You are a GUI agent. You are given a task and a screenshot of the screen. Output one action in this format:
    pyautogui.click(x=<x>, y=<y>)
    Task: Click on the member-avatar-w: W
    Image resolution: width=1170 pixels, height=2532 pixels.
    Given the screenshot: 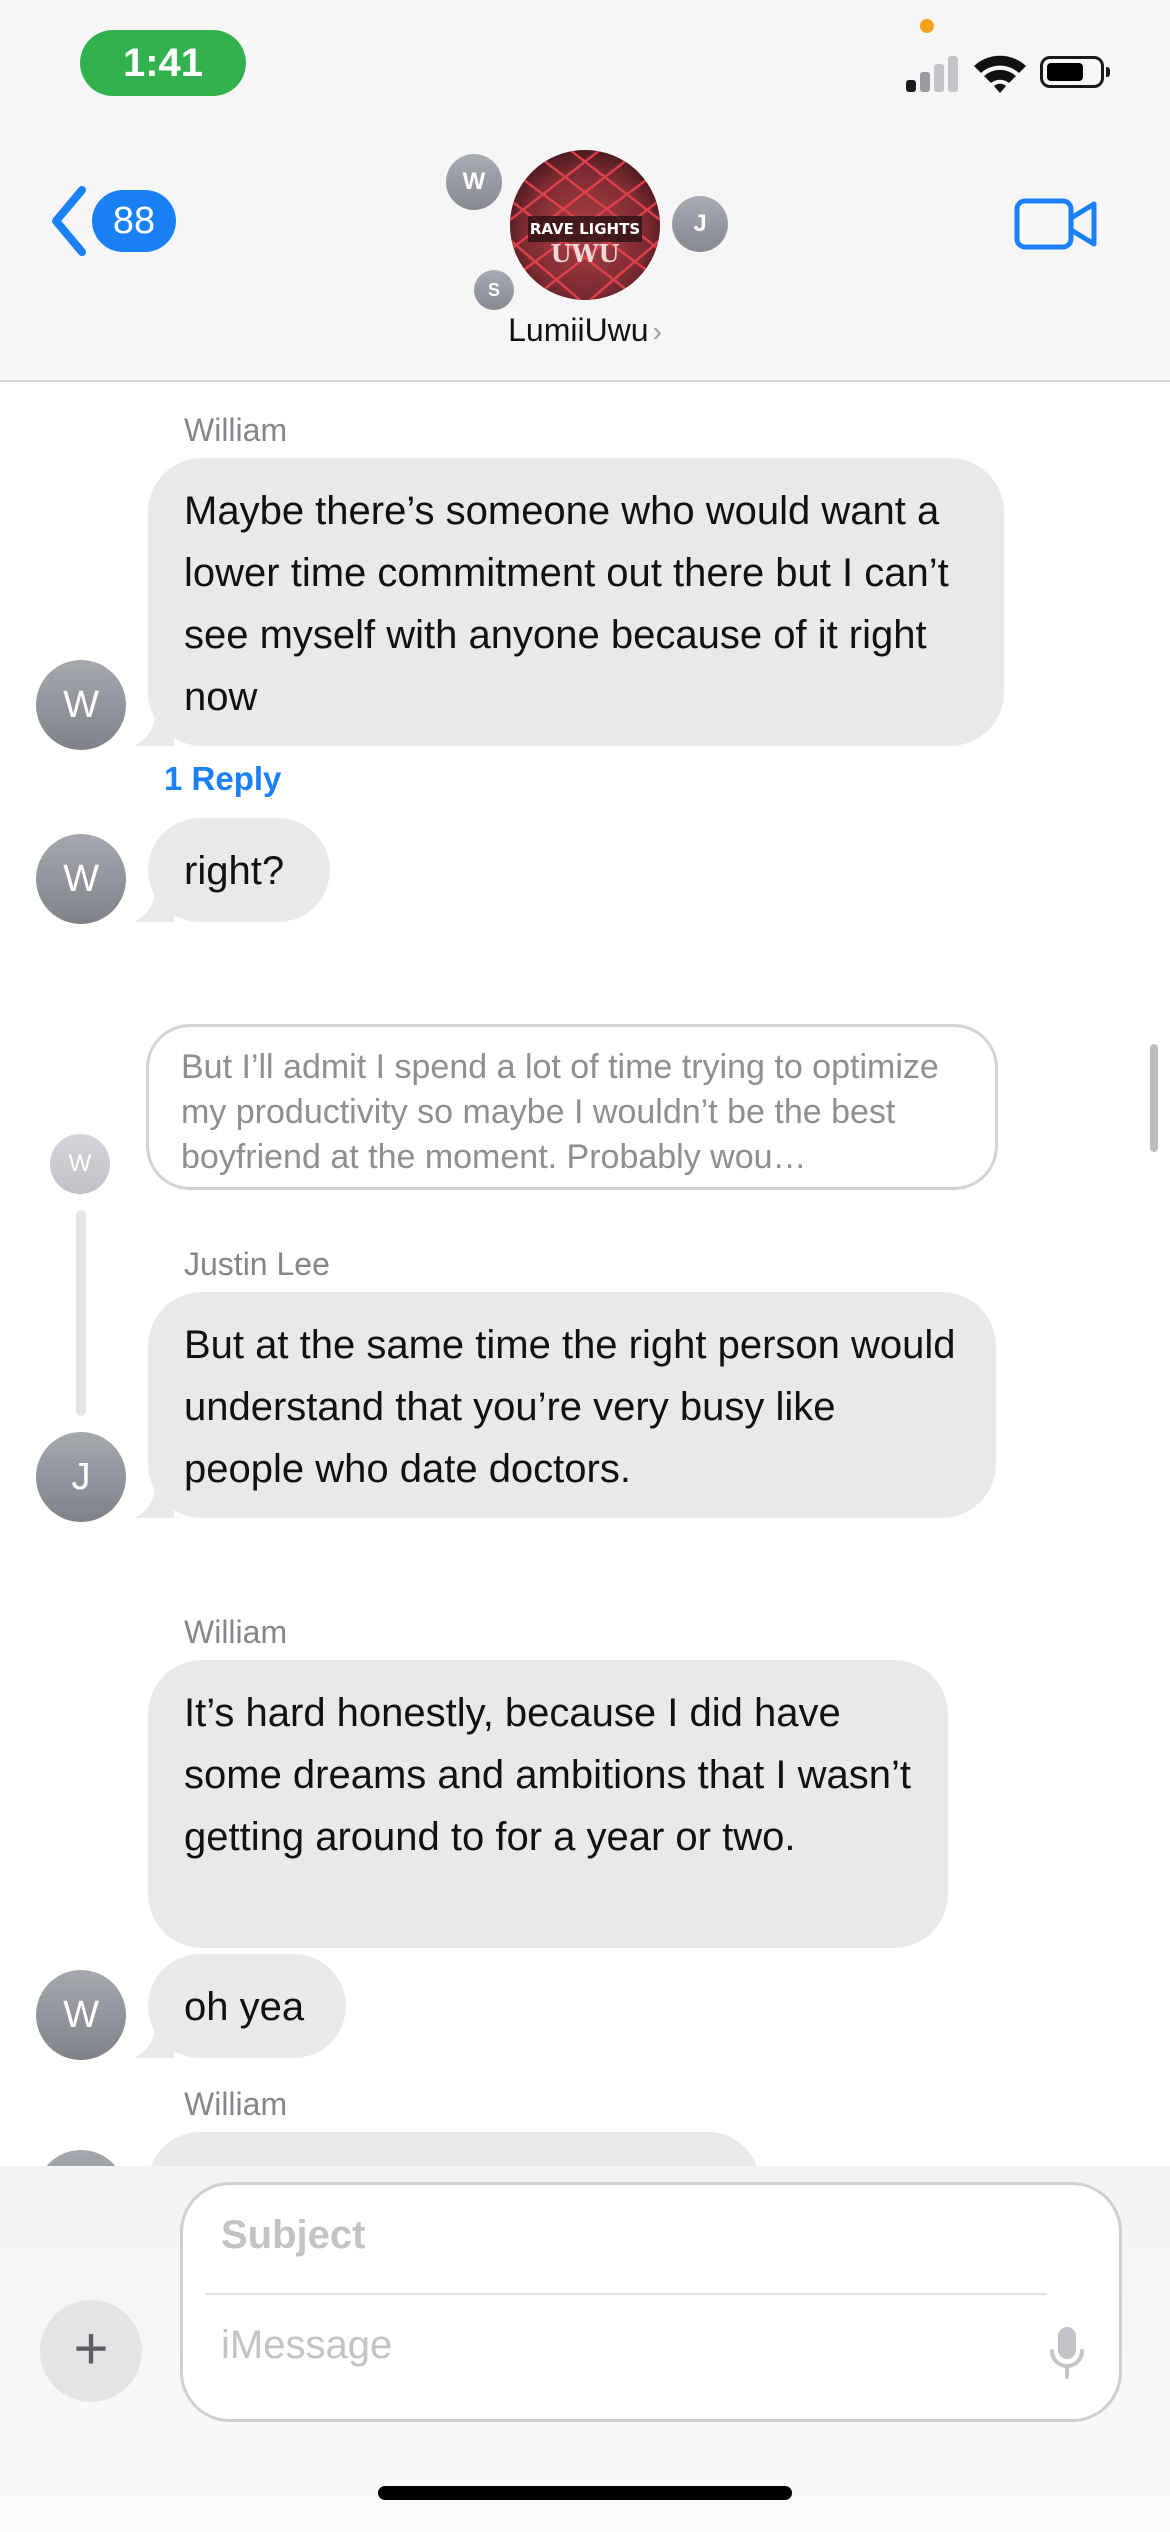 What is the action you would take?
    pyautogui.click(x=474, y=182)
    